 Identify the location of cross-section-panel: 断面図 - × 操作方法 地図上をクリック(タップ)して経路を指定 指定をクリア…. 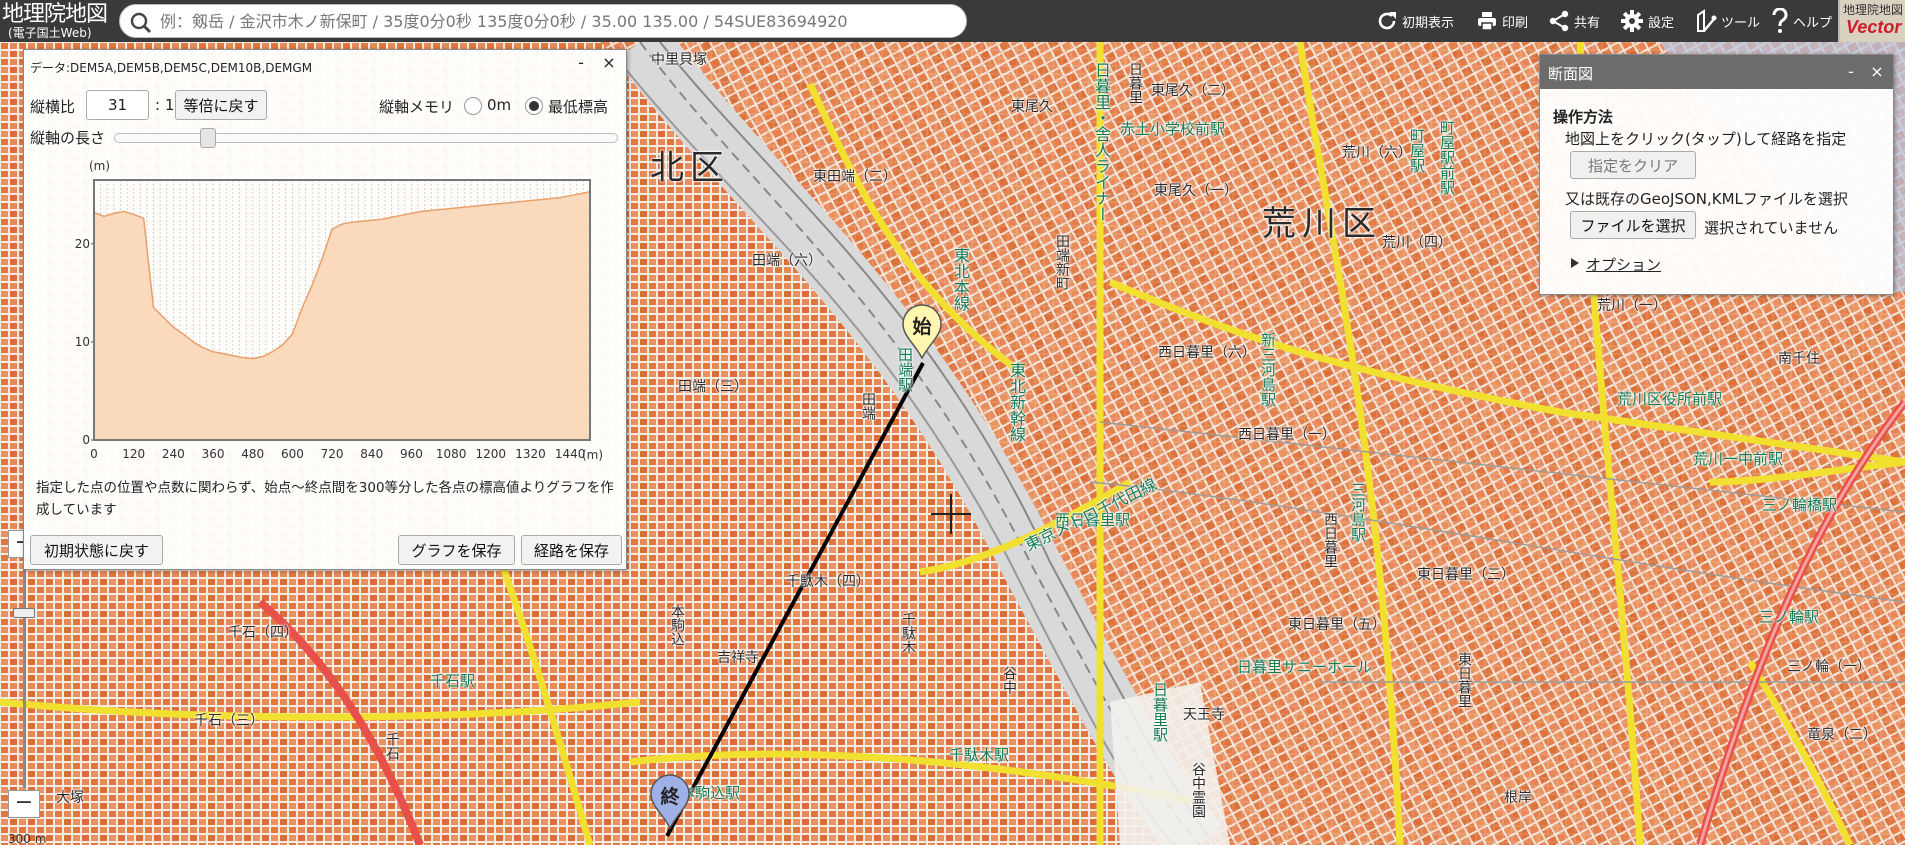
(1716, 174).